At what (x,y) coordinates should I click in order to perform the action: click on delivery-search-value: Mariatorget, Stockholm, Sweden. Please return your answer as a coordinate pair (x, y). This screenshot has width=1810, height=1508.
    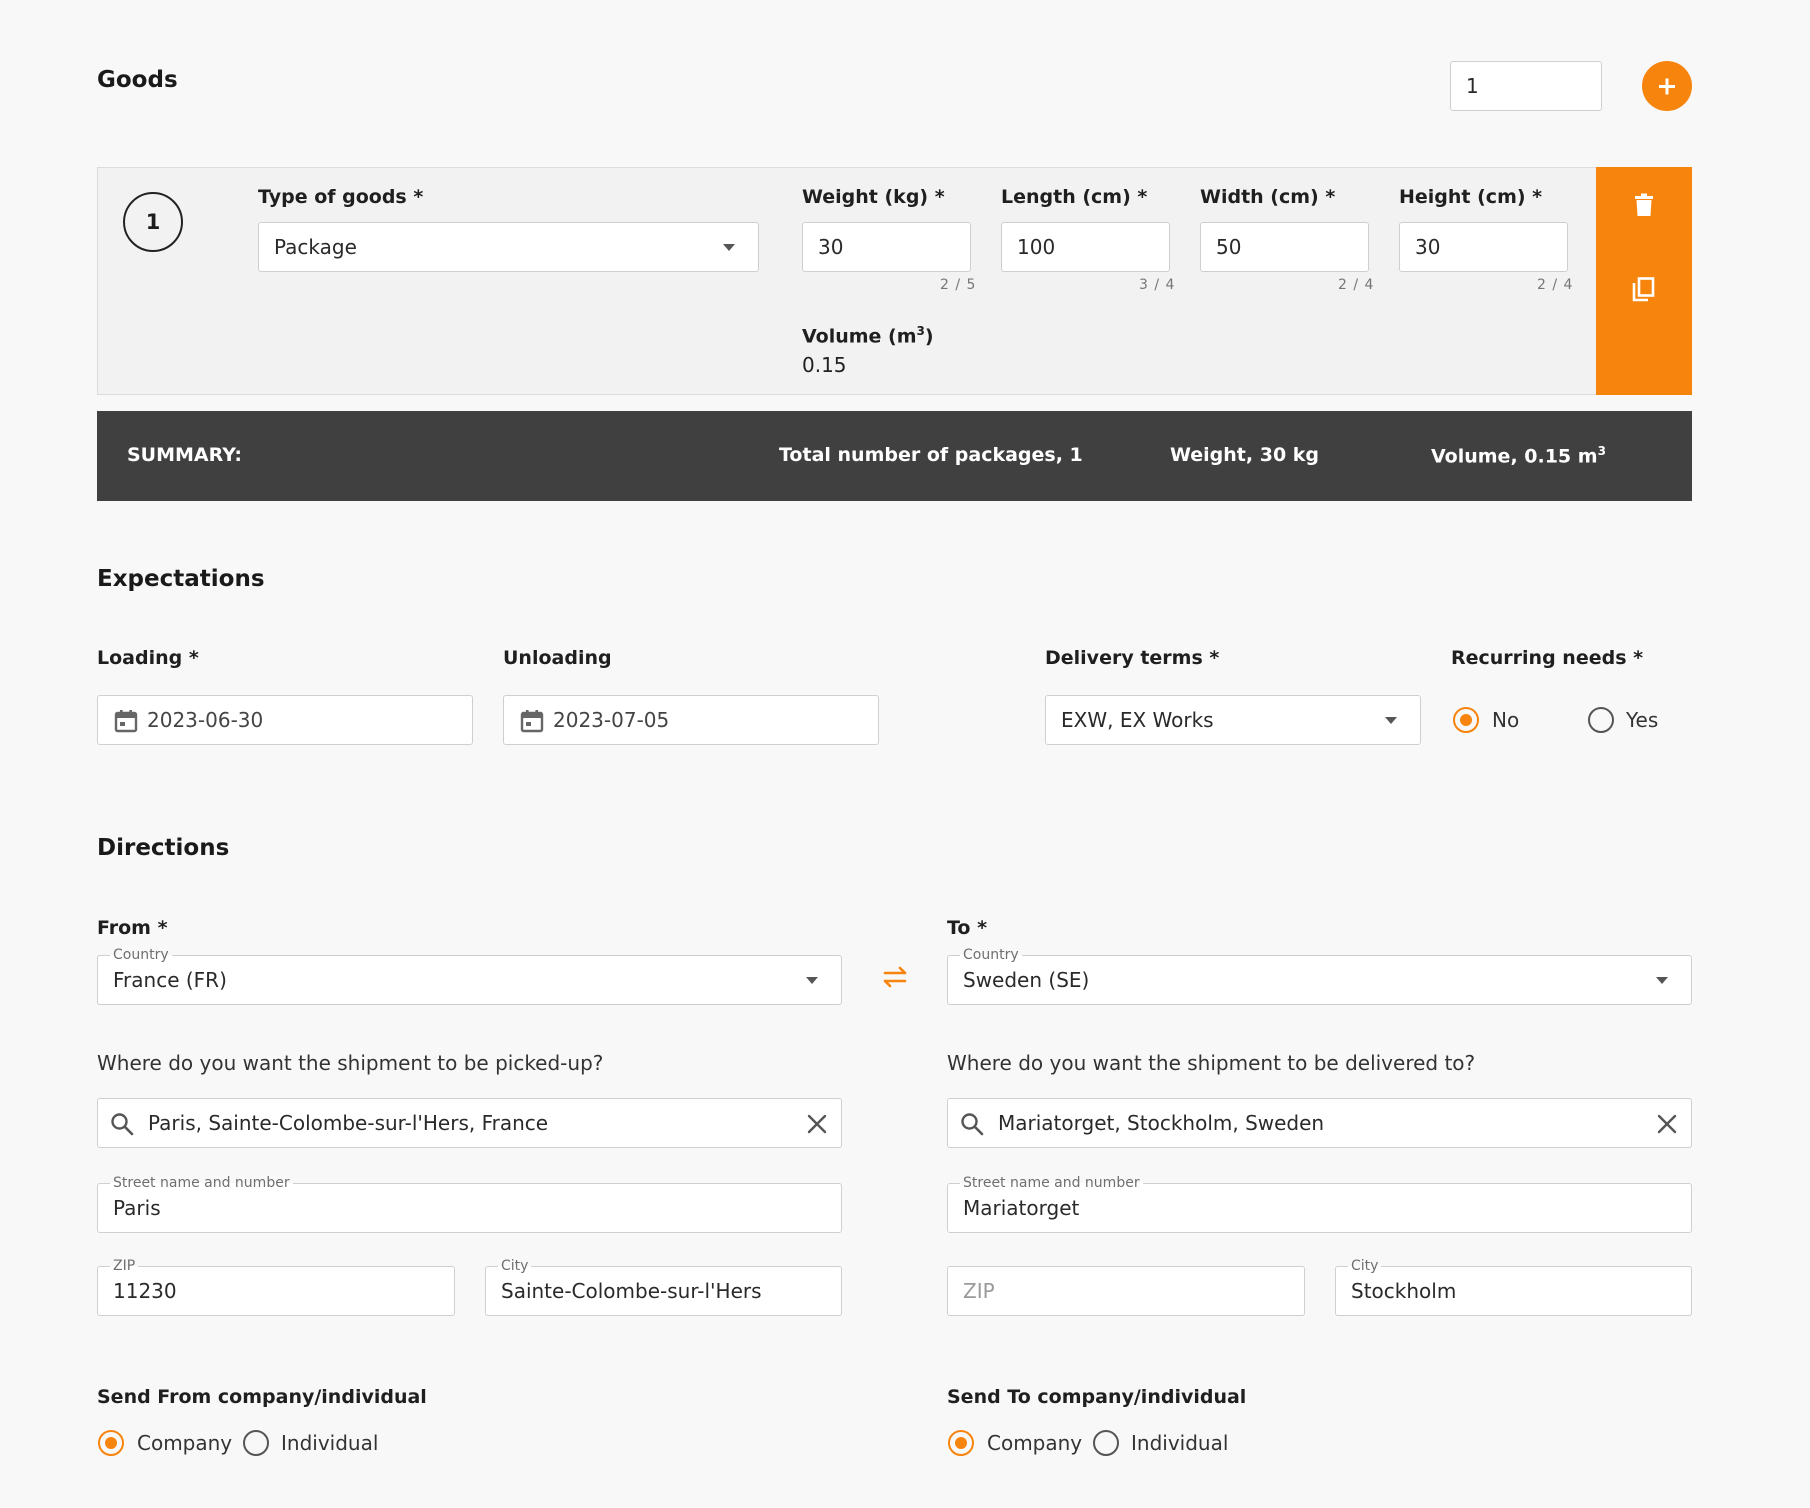
    Looking at the image, I should click on (1161, 1123).